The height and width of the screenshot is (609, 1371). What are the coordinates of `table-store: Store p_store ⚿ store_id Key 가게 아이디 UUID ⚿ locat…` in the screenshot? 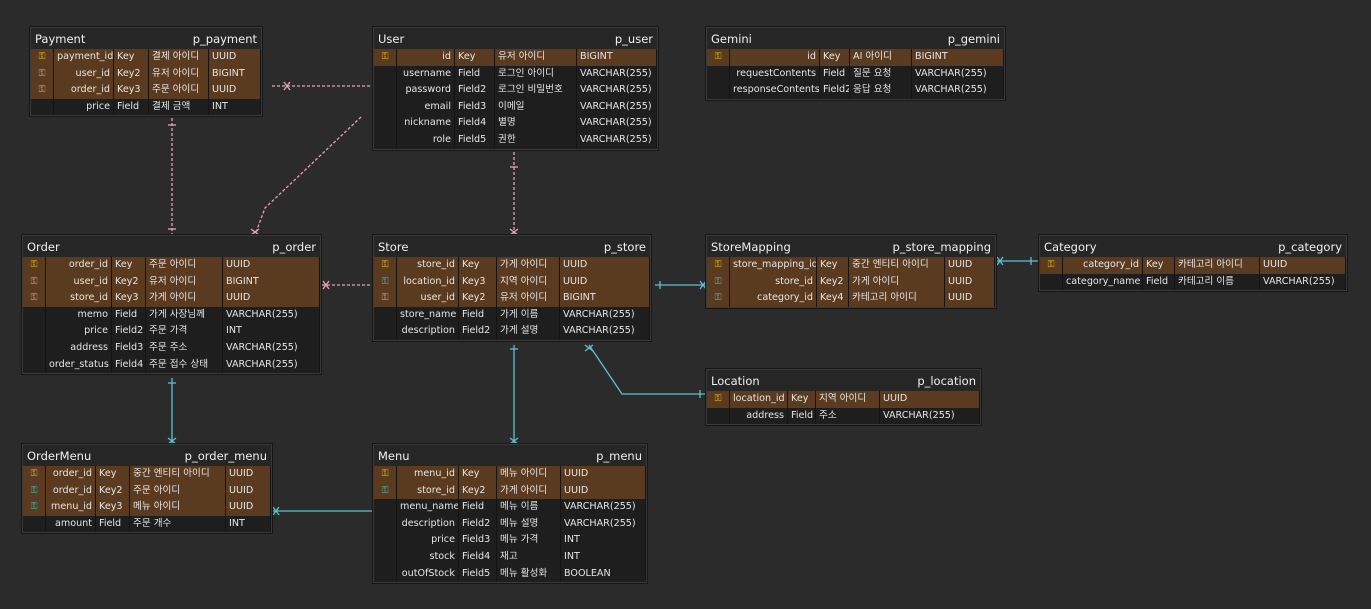 It's located at (512, 288).